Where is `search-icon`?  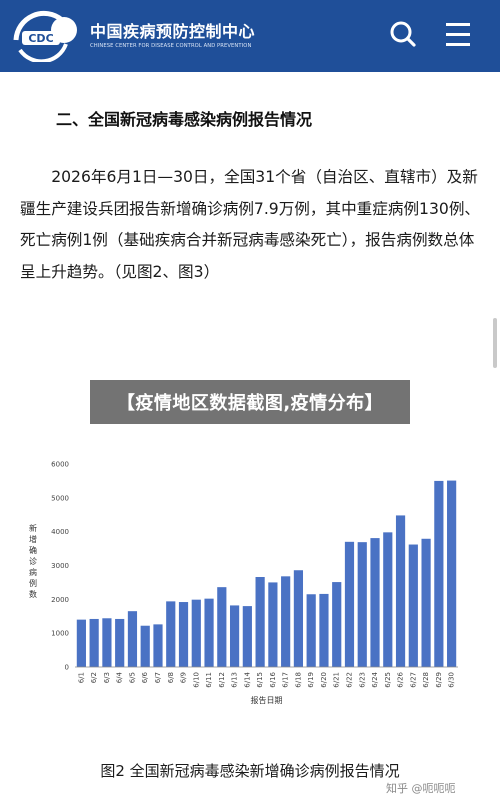 search-icon is located at coordinates (403, 34).